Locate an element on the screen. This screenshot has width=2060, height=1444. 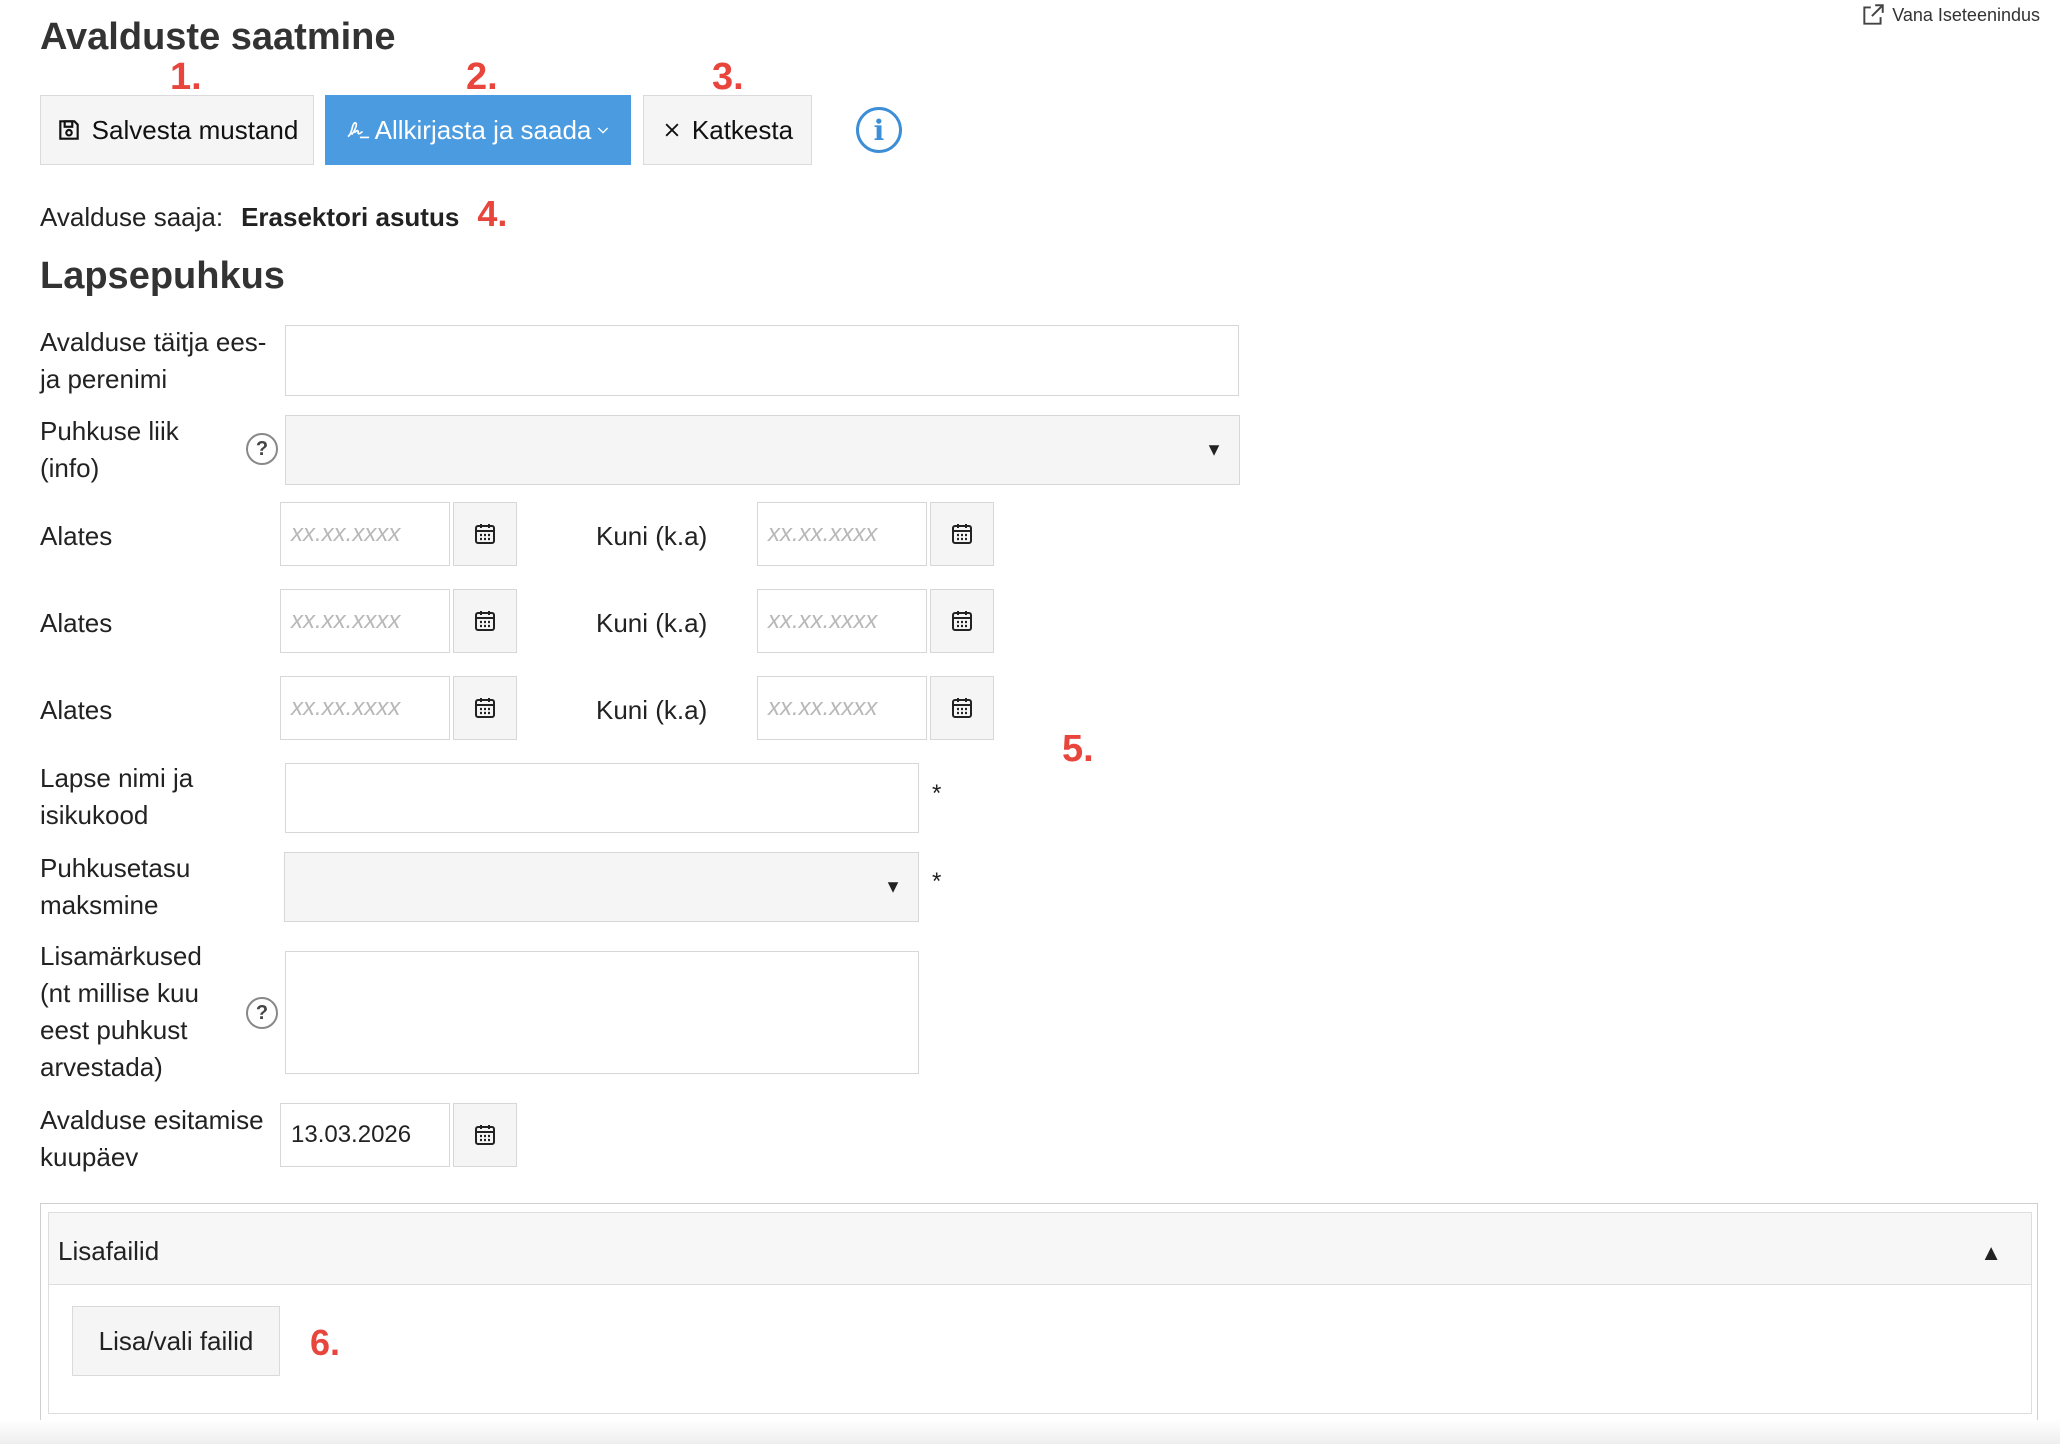
sign-and-send-label: Allkirjasta ja saada is located at coordinates (483, 129).